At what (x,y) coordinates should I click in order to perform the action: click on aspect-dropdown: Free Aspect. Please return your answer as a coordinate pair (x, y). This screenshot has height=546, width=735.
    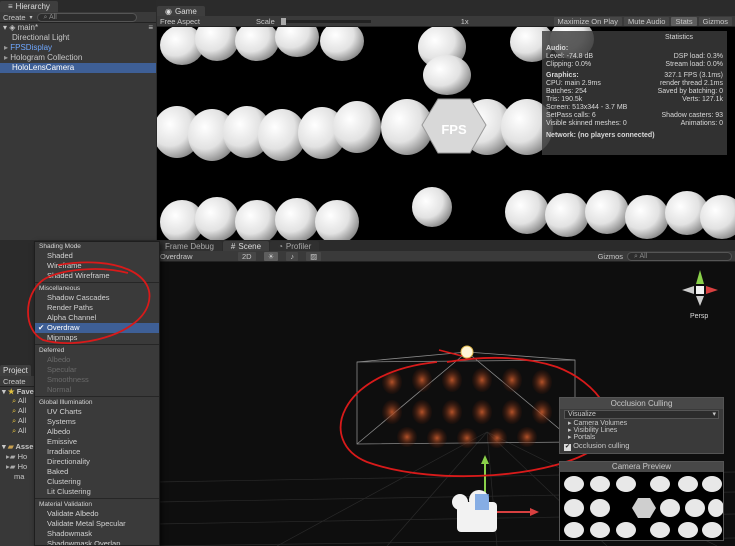
    Looking at the image, I should click on (205, 21).